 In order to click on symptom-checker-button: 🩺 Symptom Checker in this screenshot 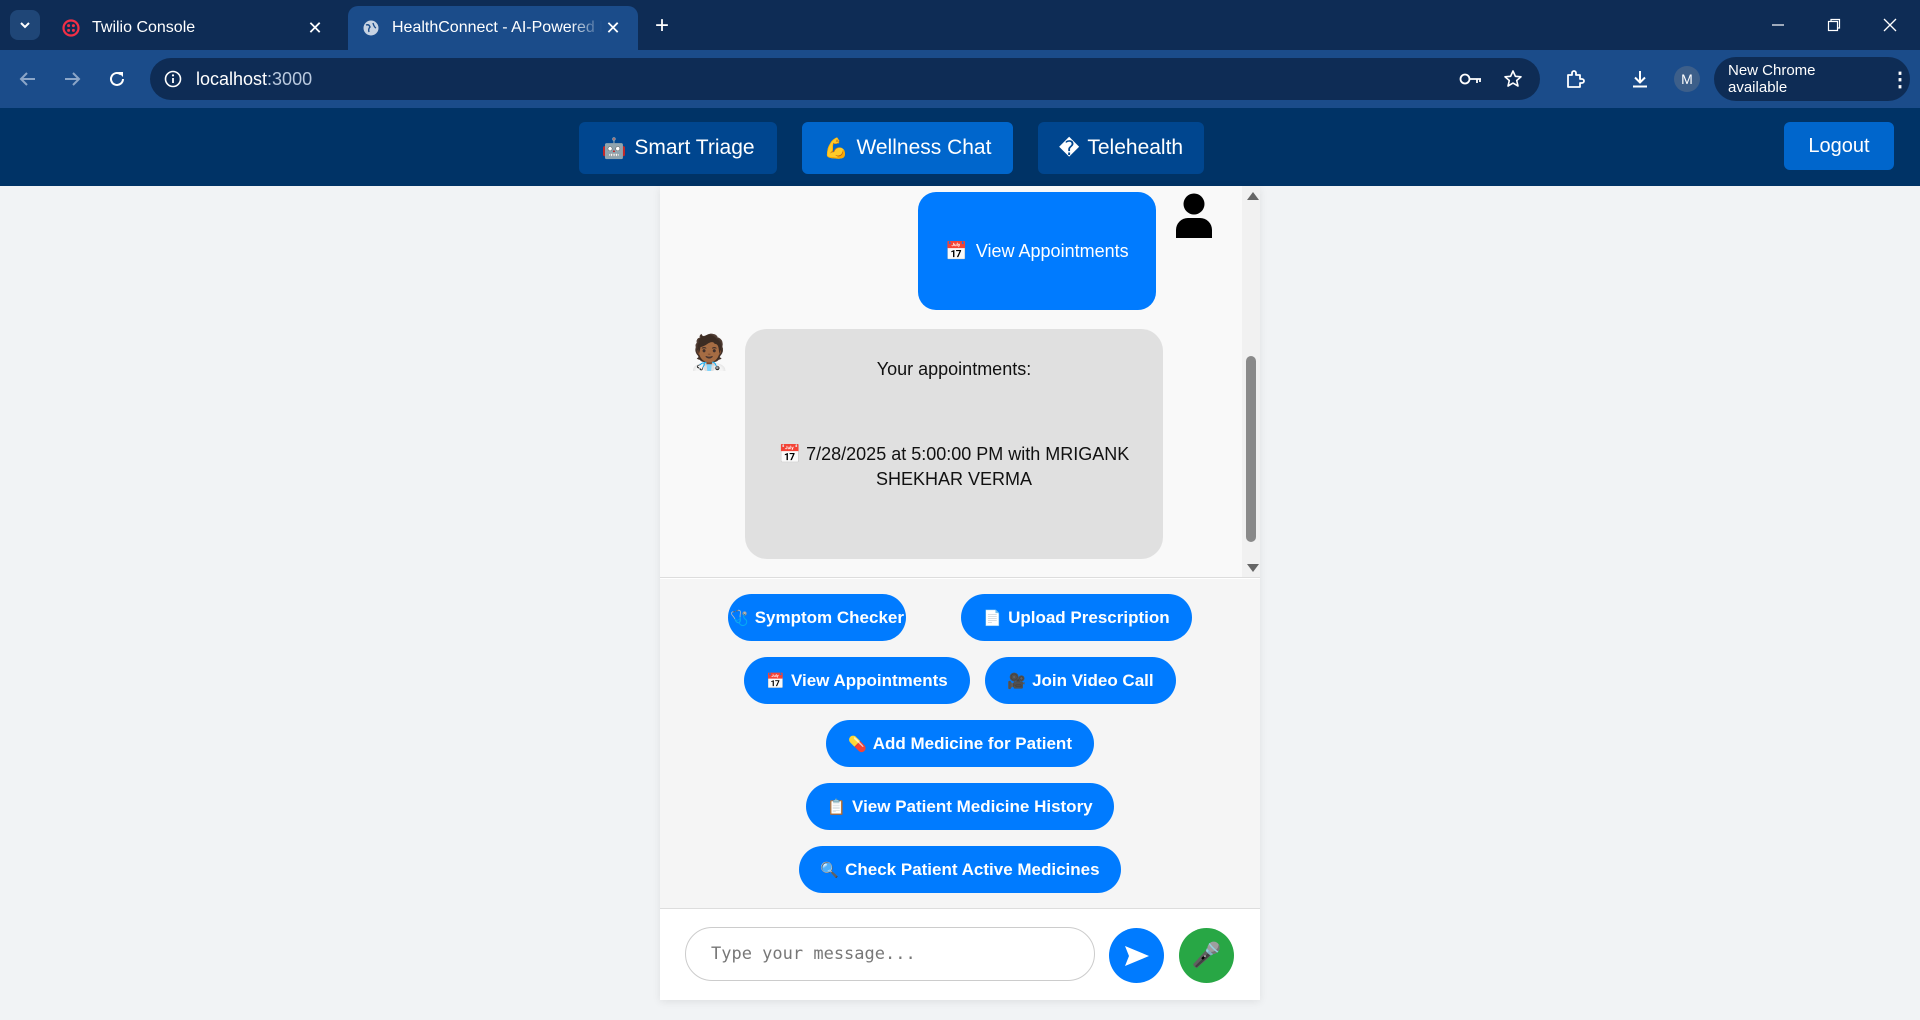, I will do `click(817, 617)`.